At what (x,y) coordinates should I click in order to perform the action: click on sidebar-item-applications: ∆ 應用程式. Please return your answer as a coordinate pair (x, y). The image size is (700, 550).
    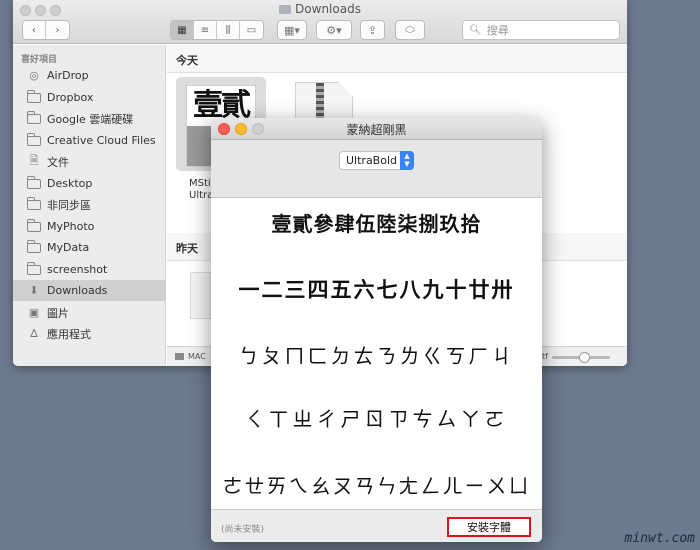
    Looking at the image, I should click on (89, 333).